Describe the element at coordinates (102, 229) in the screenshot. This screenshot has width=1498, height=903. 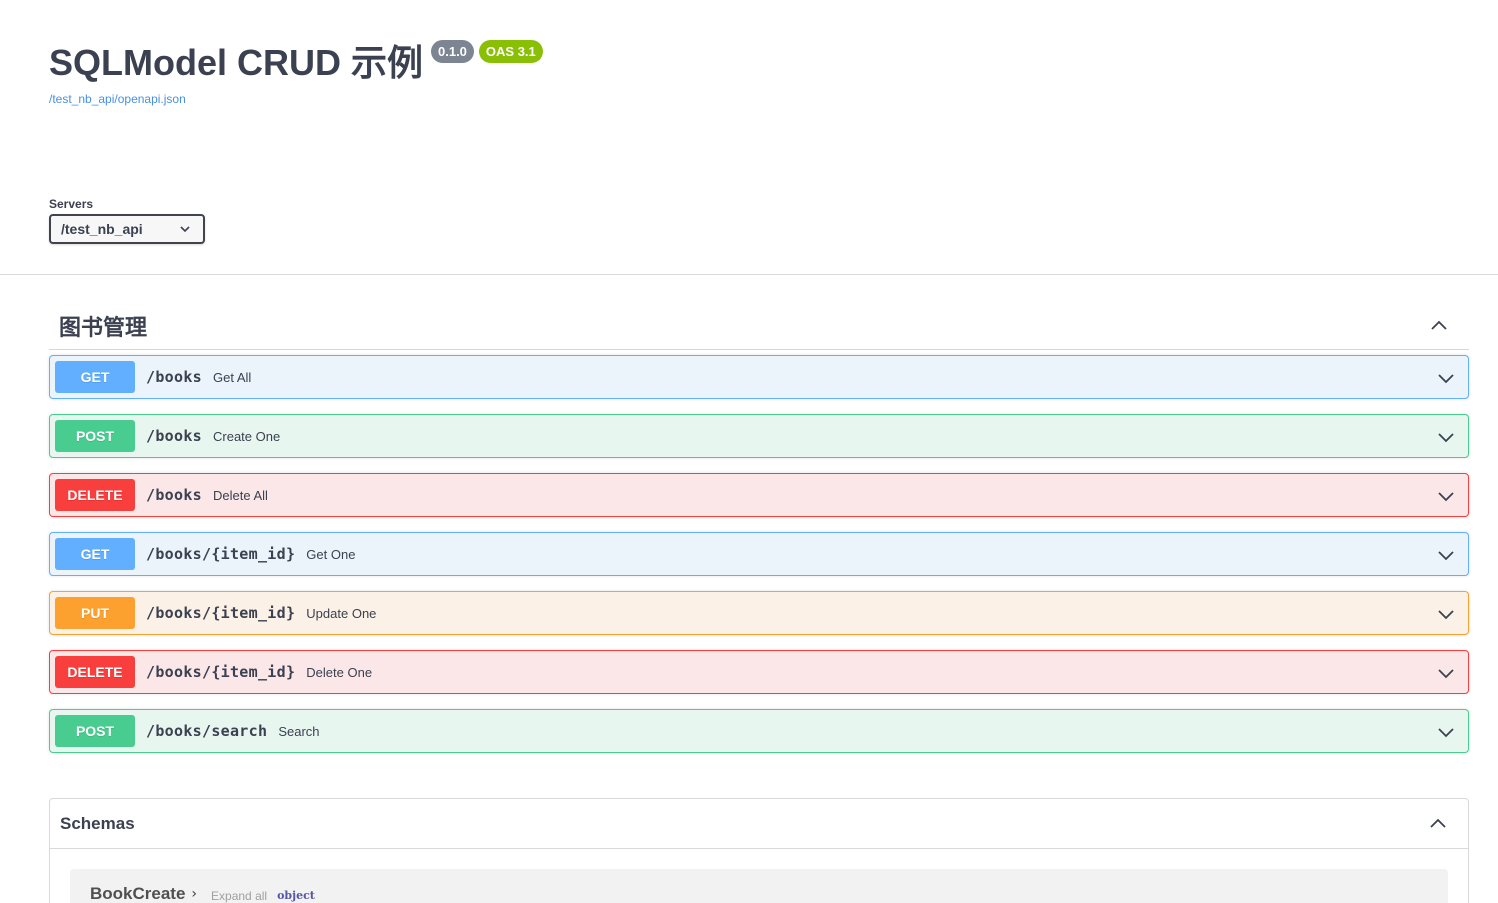
I see `server-selected-value: /test_nb_api` at that location.